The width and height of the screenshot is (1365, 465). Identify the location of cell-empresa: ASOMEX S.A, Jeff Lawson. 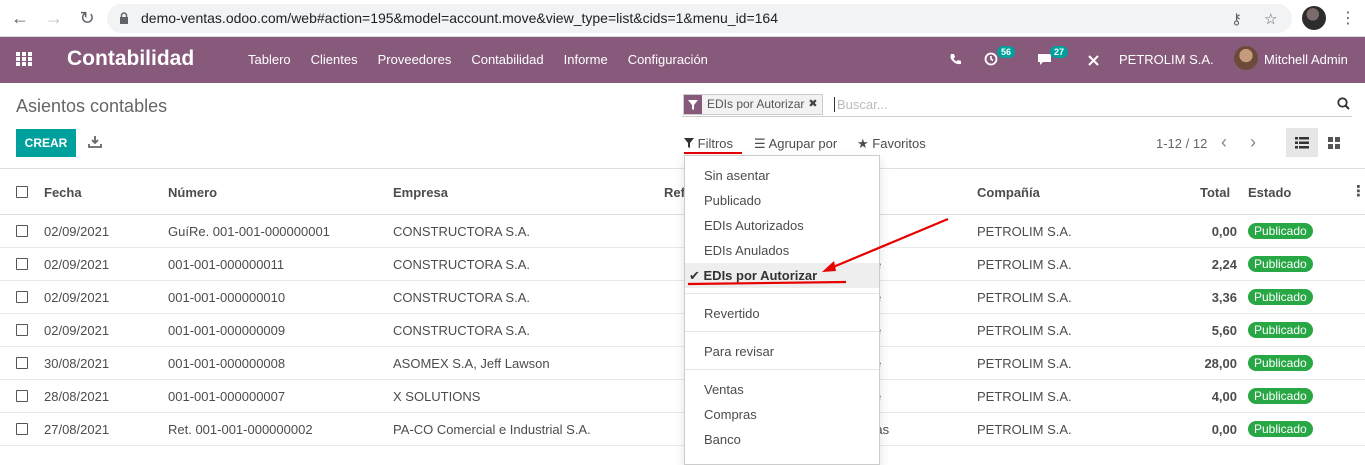
(471, 363).